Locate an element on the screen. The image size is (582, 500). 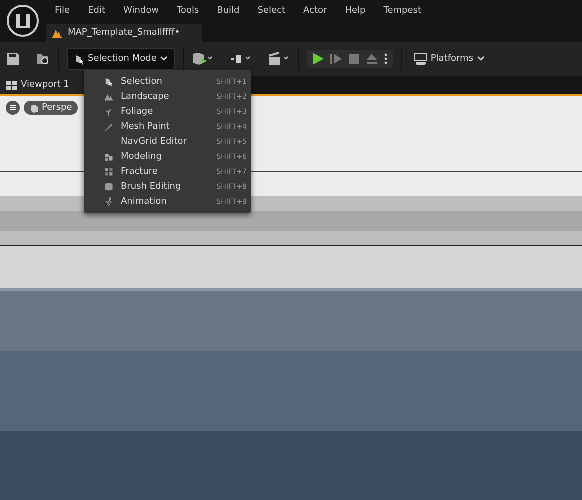
menu-item: Tempest is located at coordinates (402, 11).